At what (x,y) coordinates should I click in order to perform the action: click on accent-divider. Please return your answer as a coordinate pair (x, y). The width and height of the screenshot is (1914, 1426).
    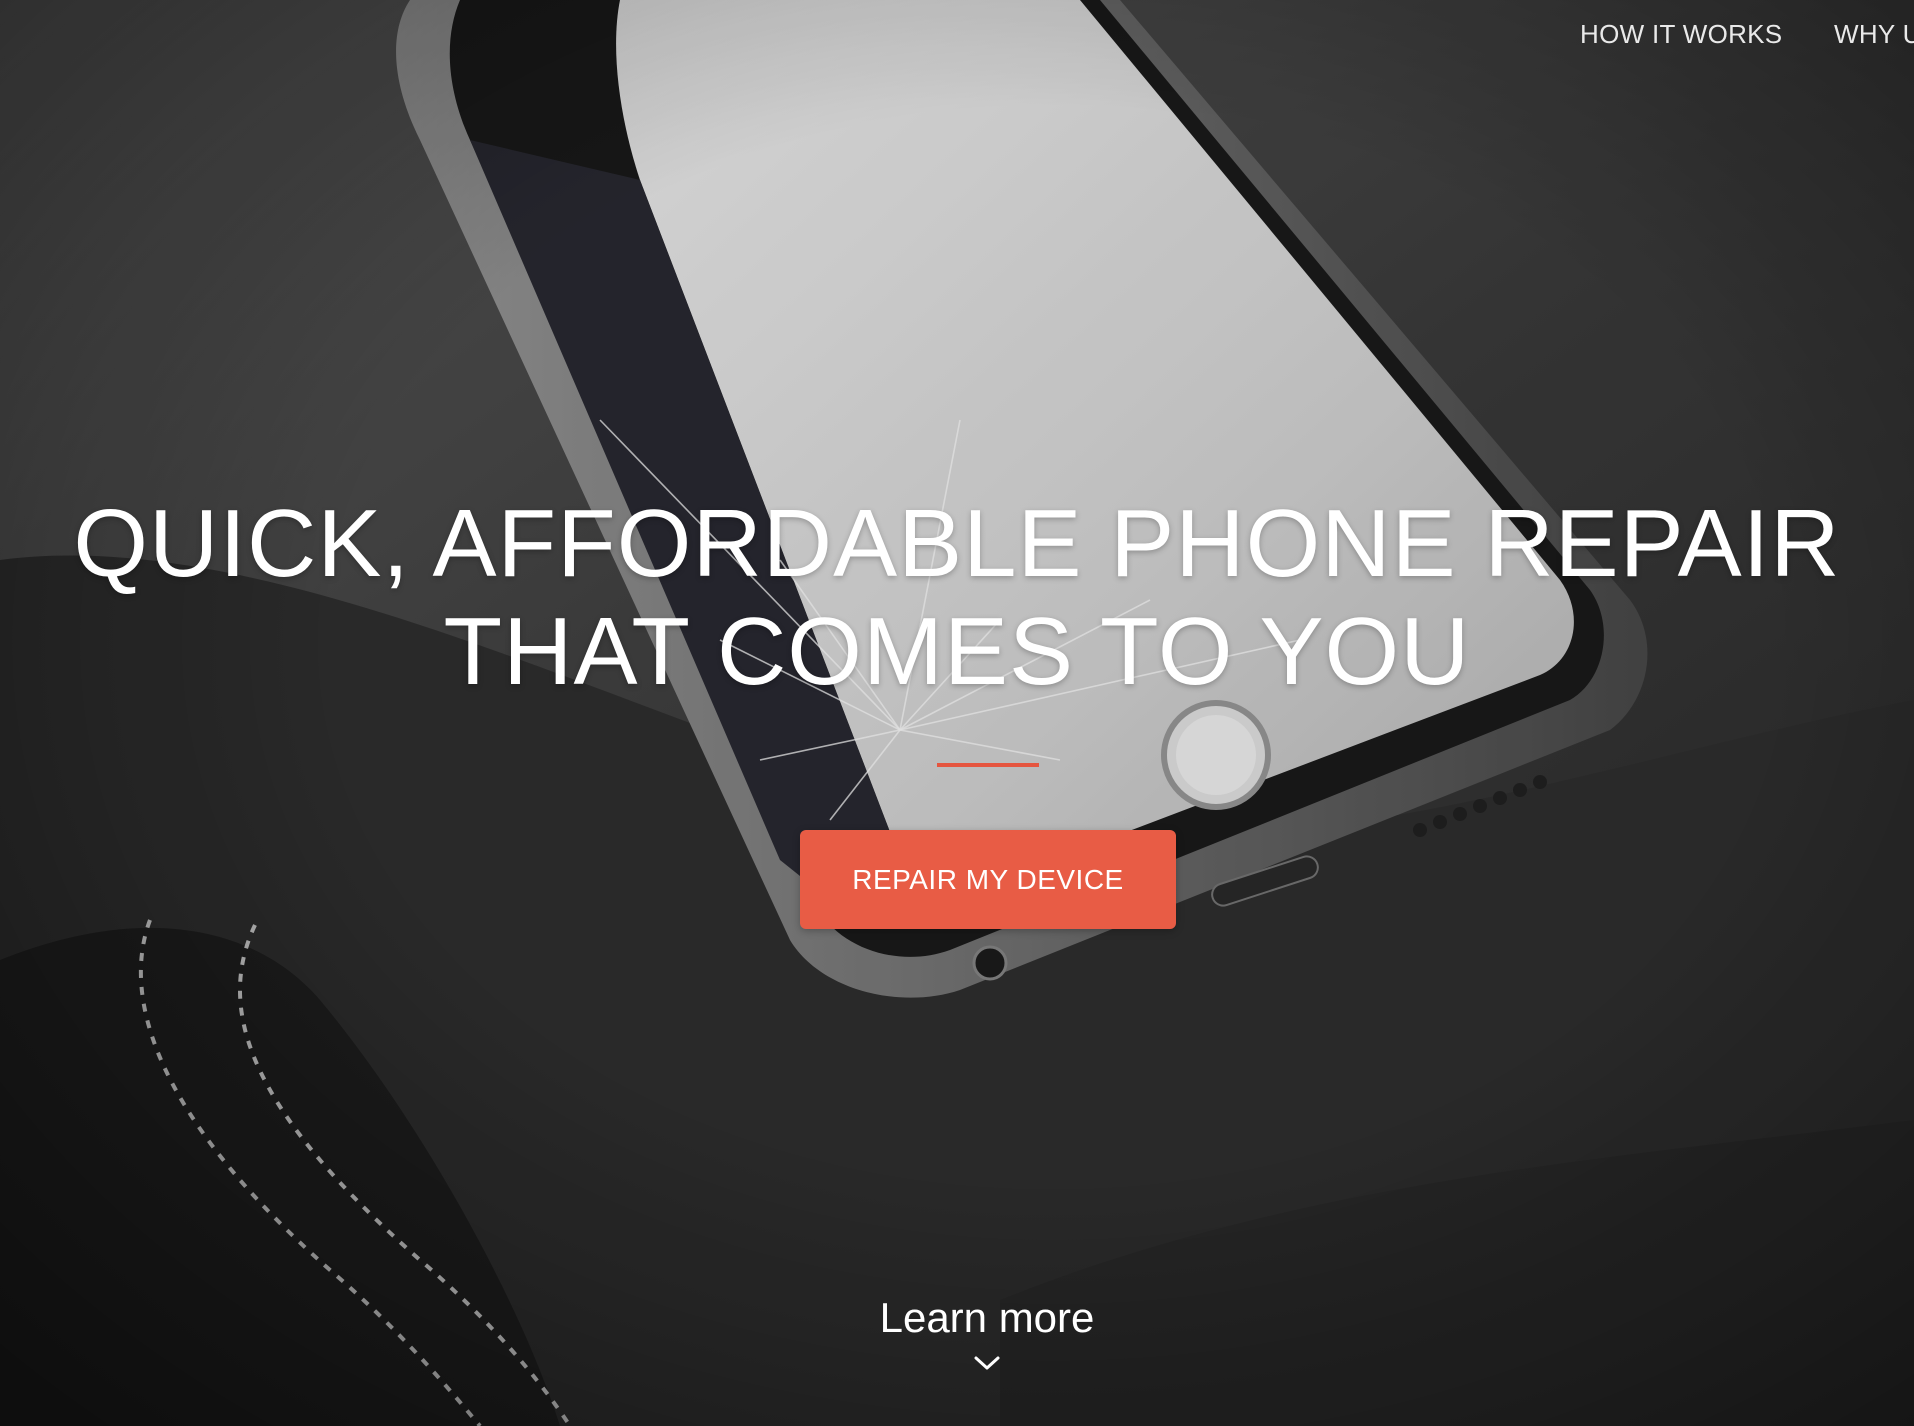
    Looking at the image, I should click on (988, 765).